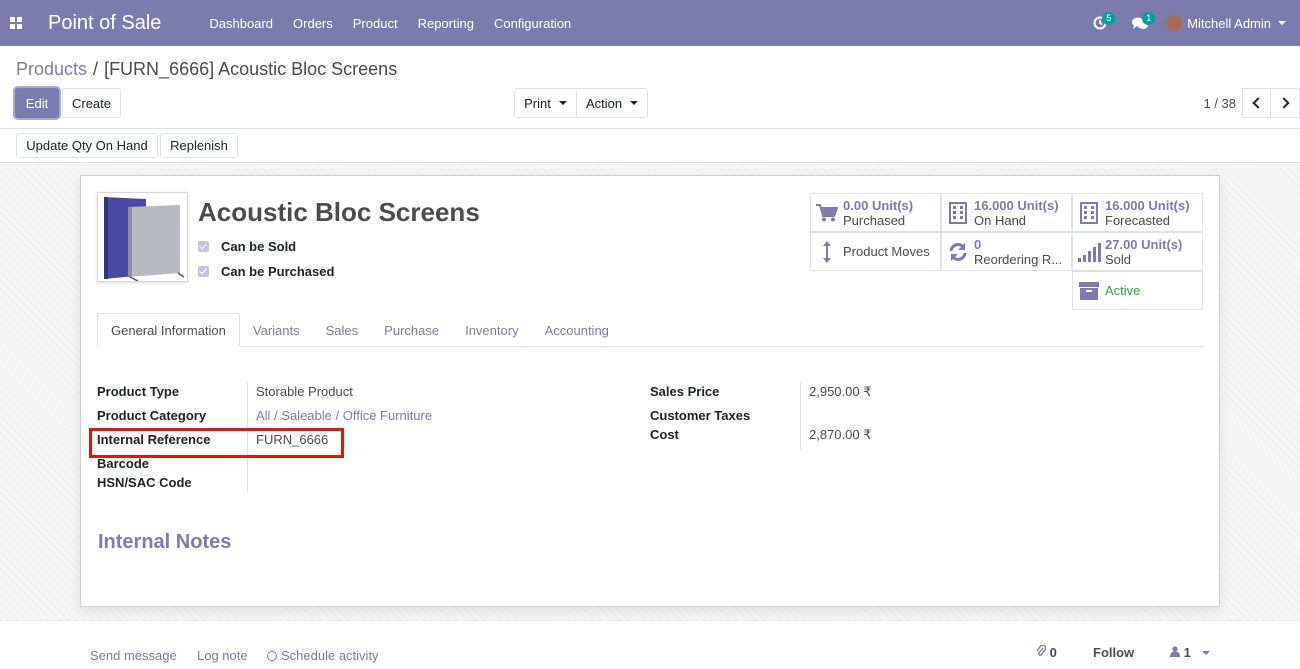 Image resolution: width=1300 pixels, height=669 pixels. What do you see at coordinates (1118, 259) in the screenshot?
I see `sold-label: Sold` at bounding box center [1118, 259].